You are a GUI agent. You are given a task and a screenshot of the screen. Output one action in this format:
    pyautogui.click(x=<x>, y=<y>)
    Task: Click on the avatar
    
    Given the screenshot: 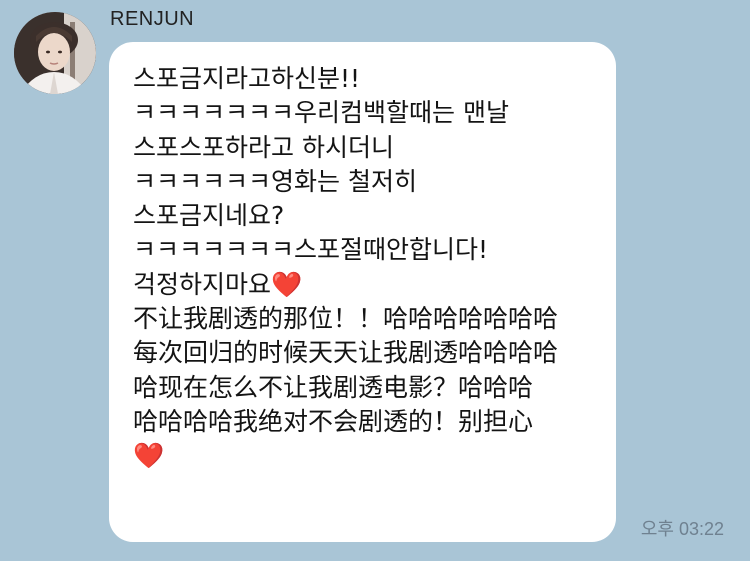 What is the action you would take?
    pyautogui.click(x=55, y=53)
    